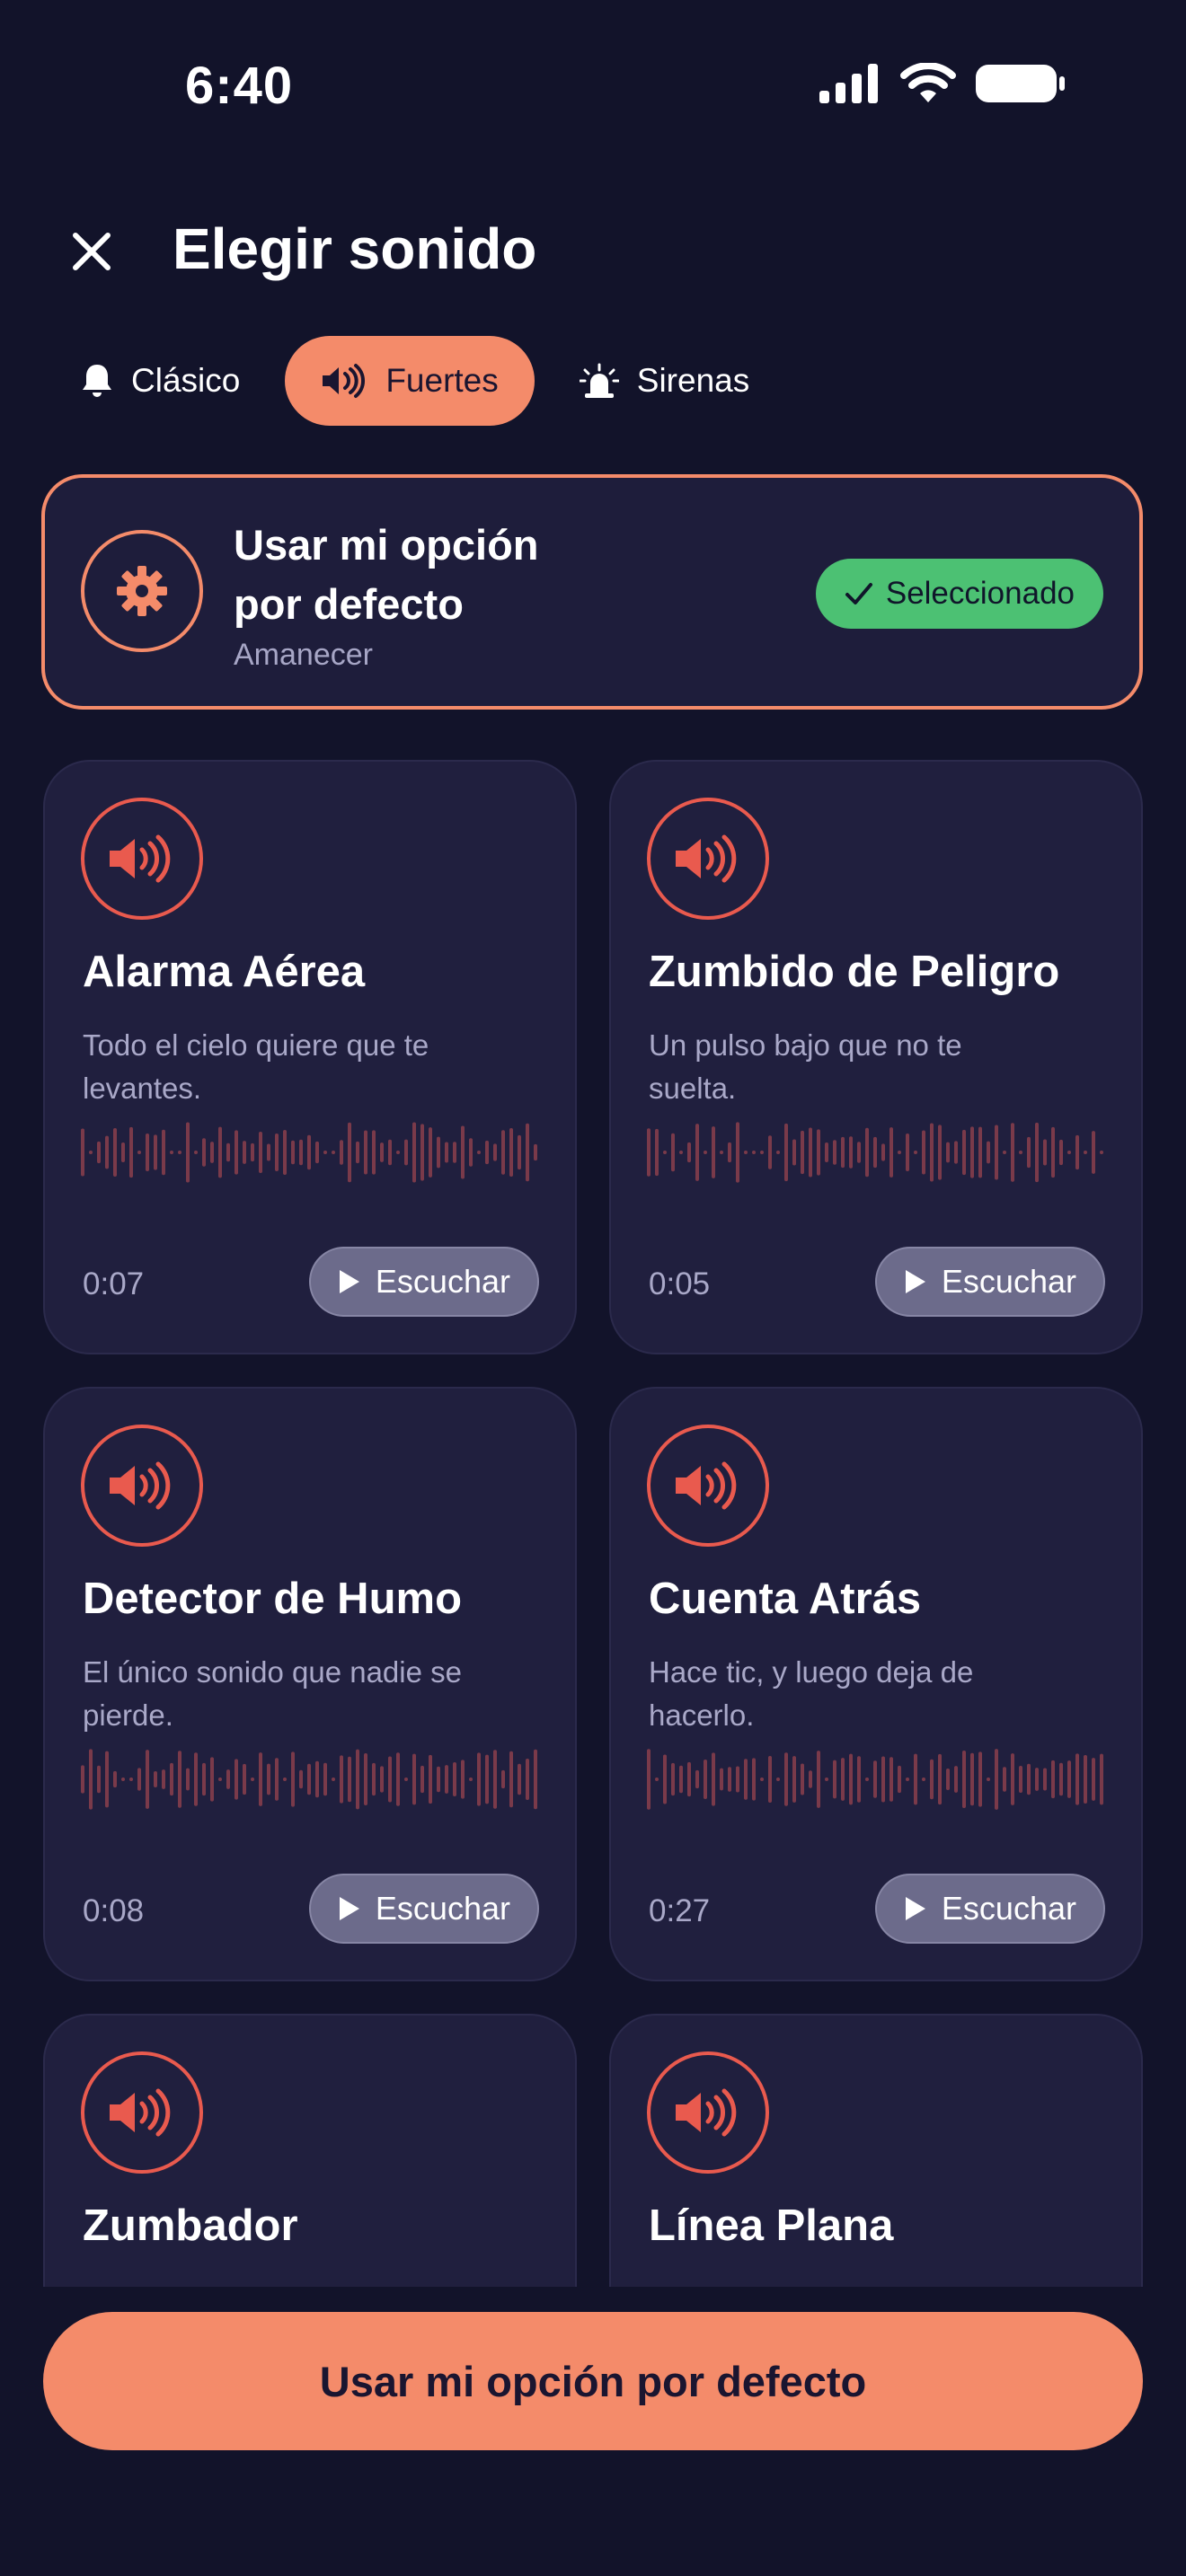  I want to click on use-default-button: Usar mi opción por defecto, so click(593, 2381).